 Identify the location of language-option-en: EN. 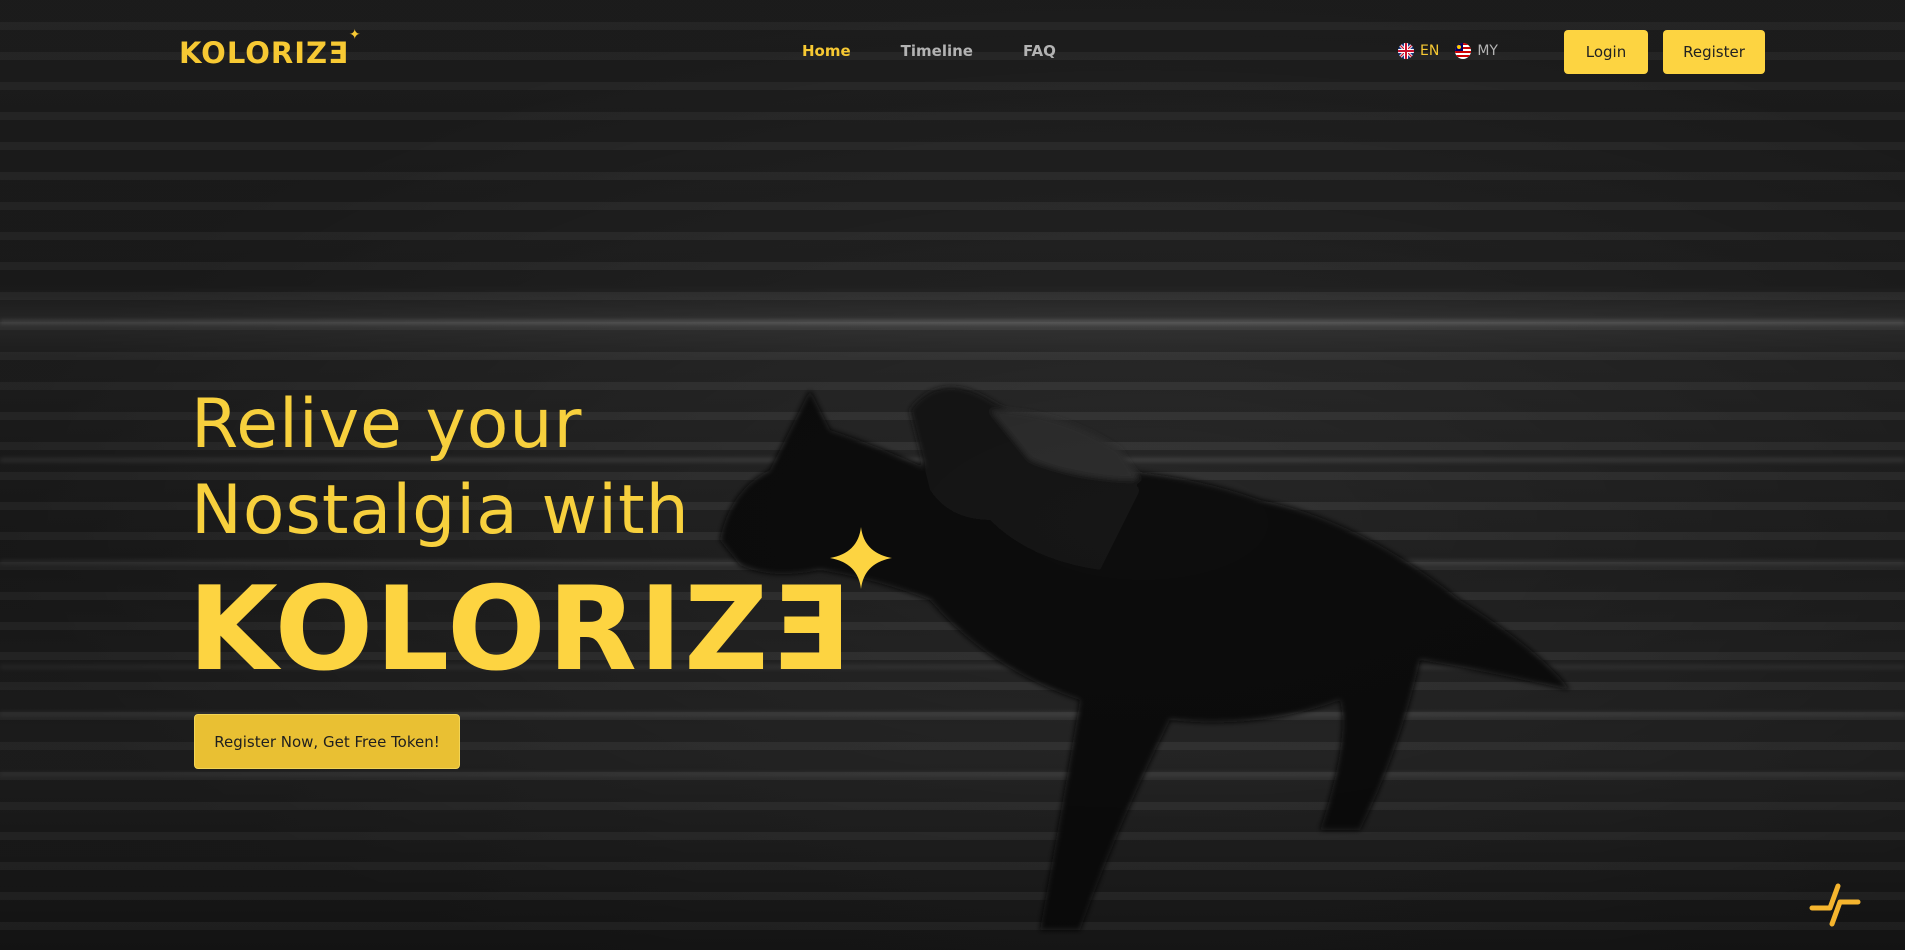
(1418, 51).